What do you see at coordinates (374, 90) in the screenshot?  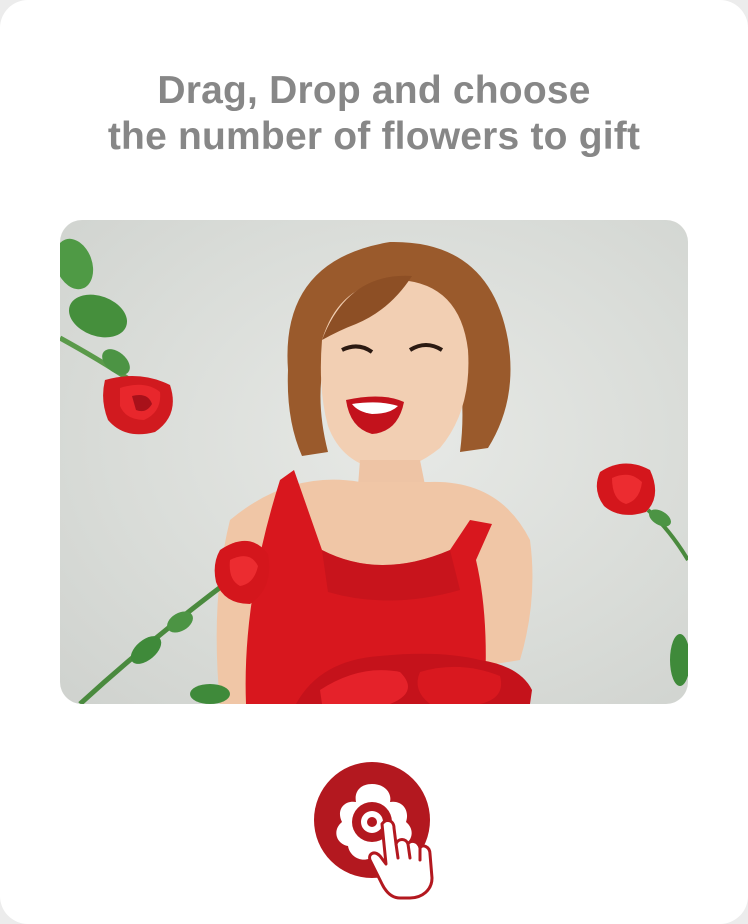 I see `headline-line-1: Drag, Drop and choose` at bounding box center [374, 90].